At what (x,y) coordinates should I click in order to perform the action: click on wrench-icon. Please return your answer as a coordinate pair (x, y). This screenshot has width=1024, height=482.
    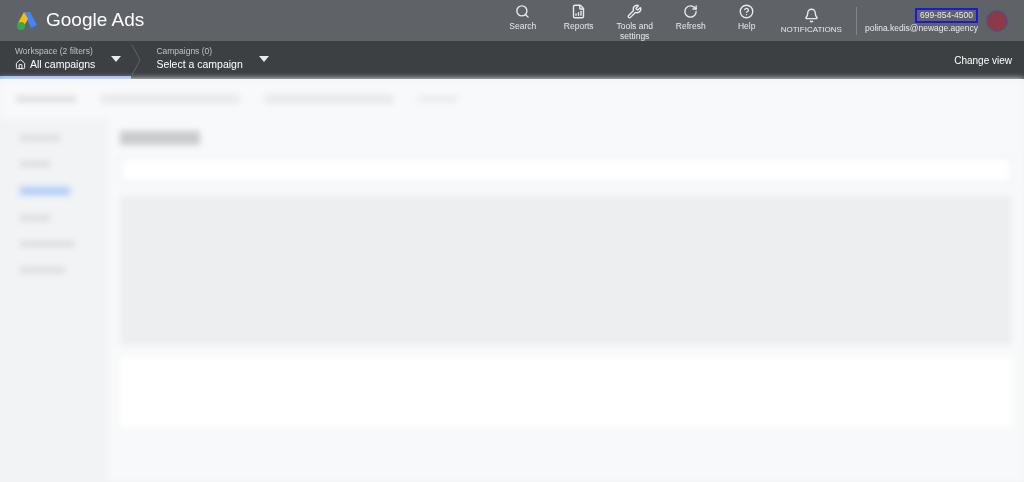
    Looking at the image, I should click on (635, 11).